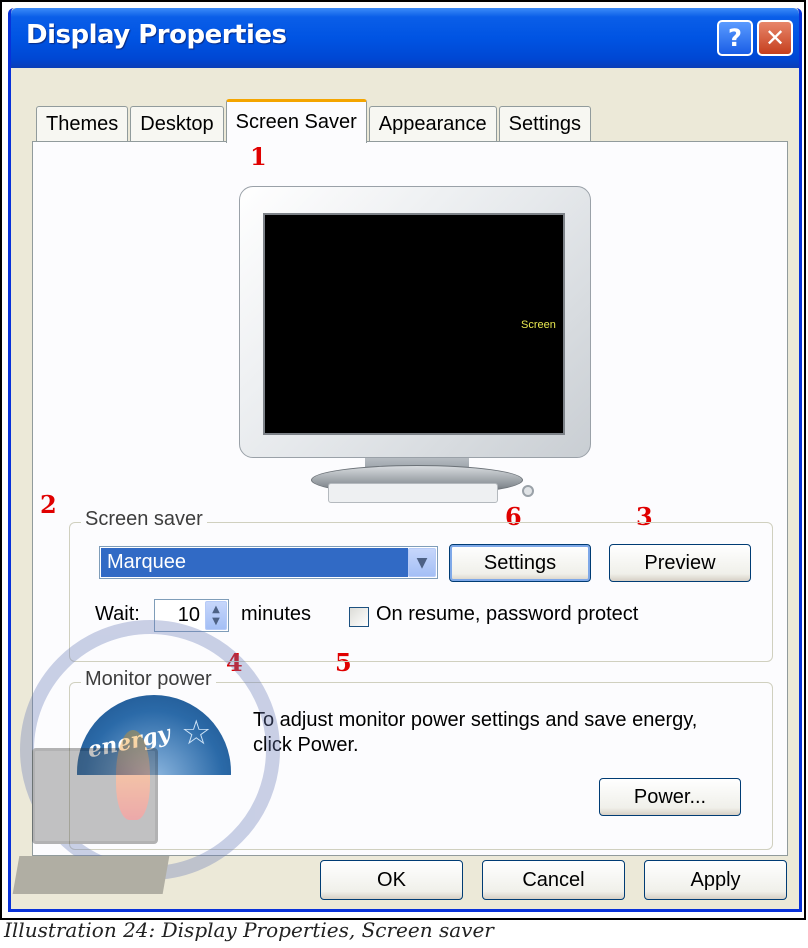  What do you see at coordinates (680, 563) in the screenshot?
I see `preview-button: Preview` at bounding box center [680, 563].